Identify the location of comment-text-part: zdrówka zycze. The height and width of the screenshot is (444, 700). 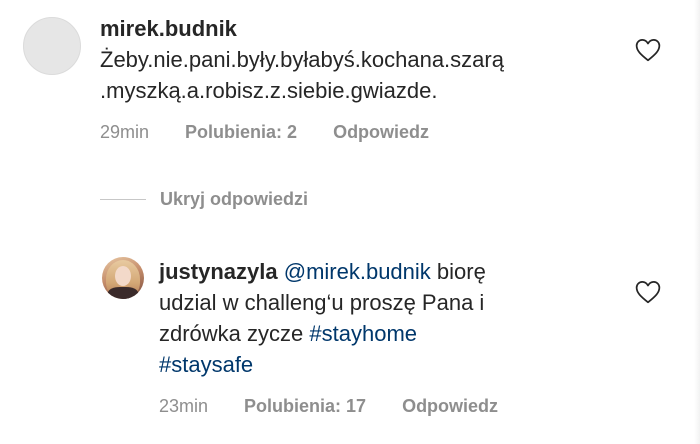
(234, 333).